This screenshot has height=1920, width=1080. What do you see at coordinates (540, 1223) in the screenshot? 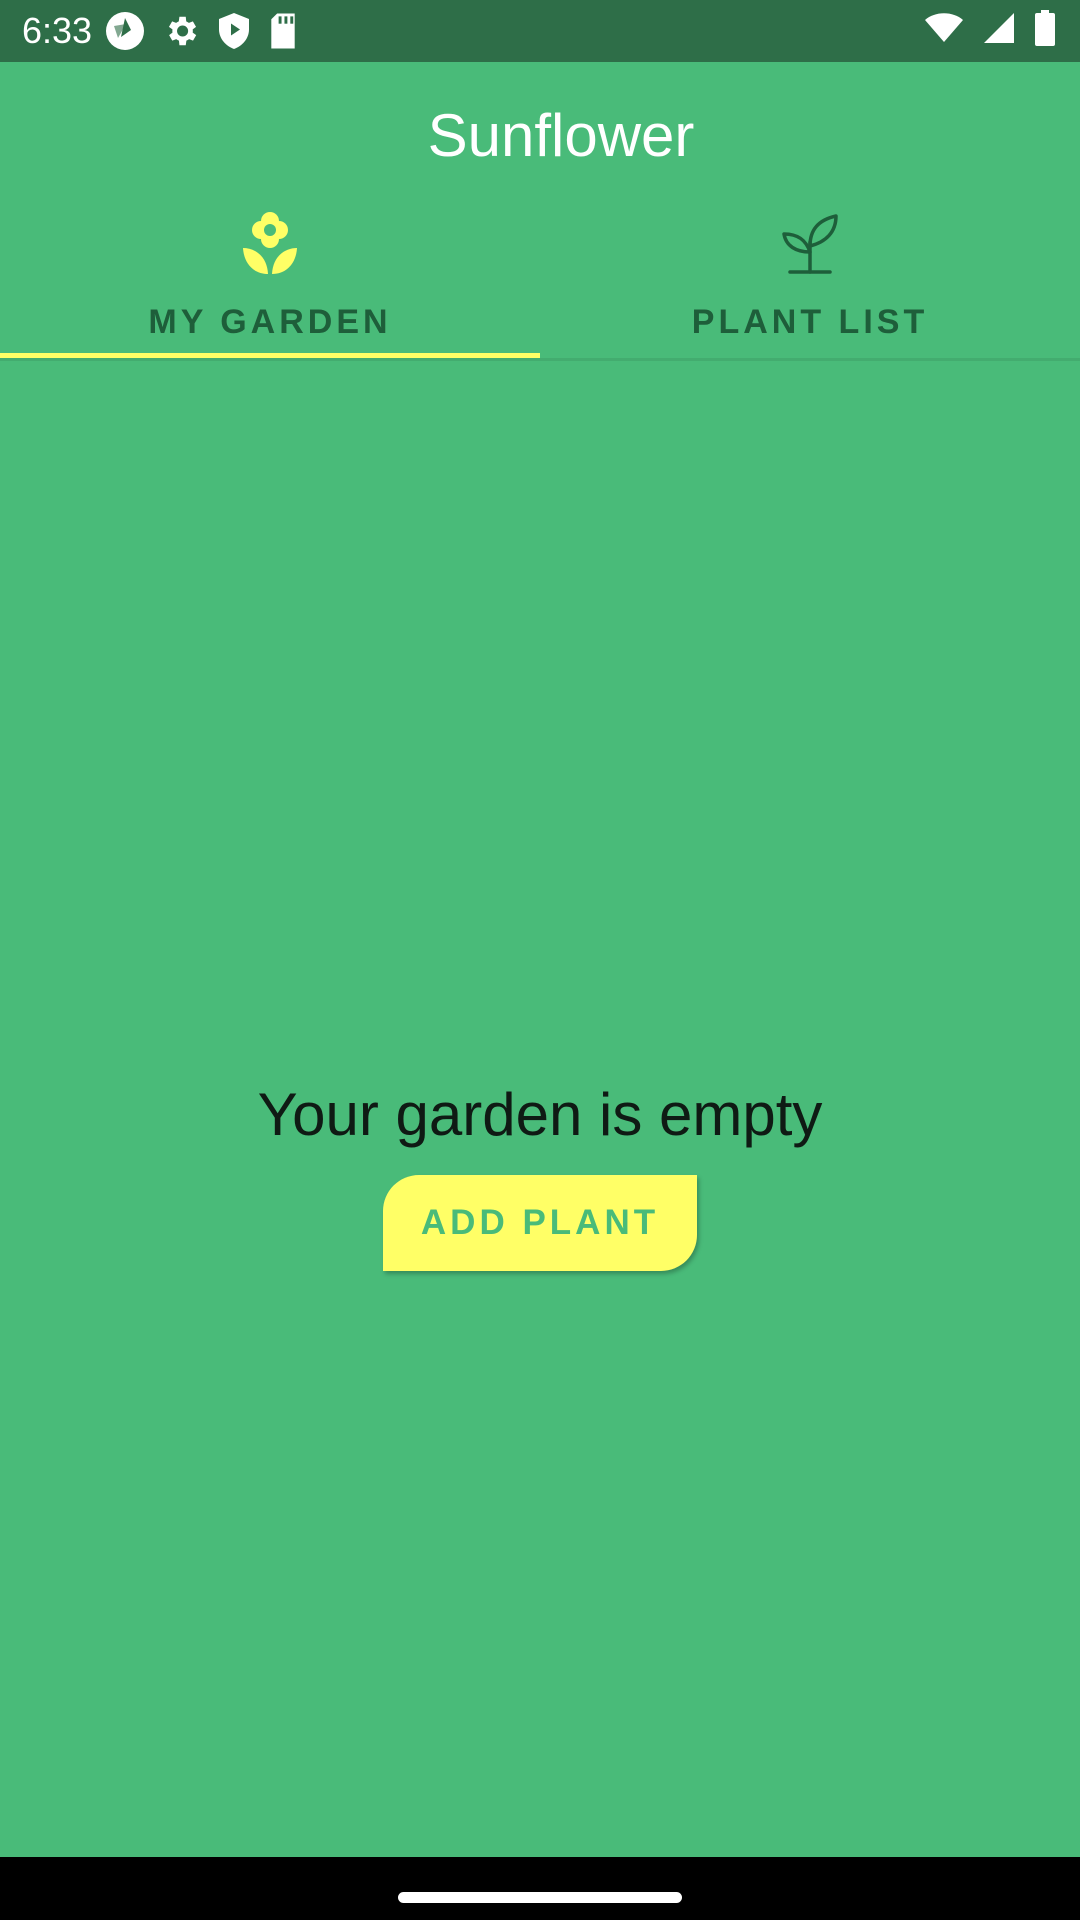
I see `add-plant-button: ADD PLANT` at bounding box center [540, 1223].